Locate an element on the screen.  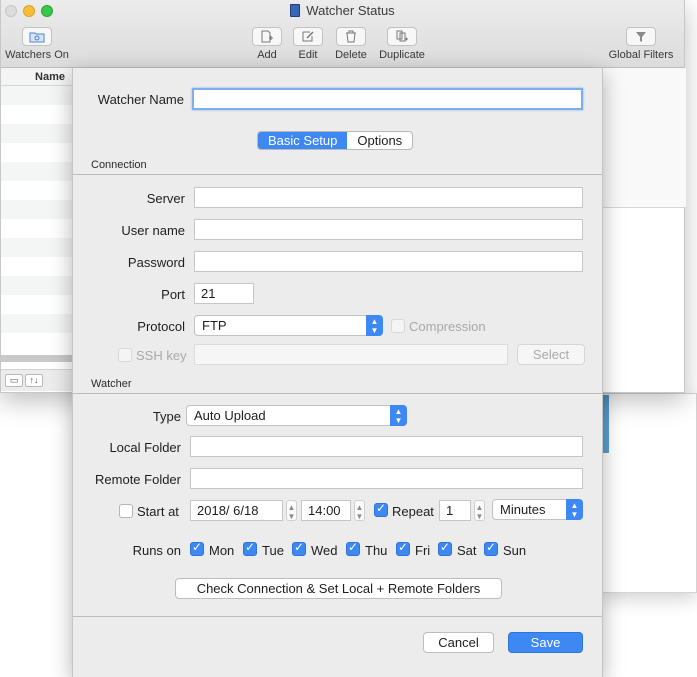
add-button: Add is located at coordinates (267, 44).